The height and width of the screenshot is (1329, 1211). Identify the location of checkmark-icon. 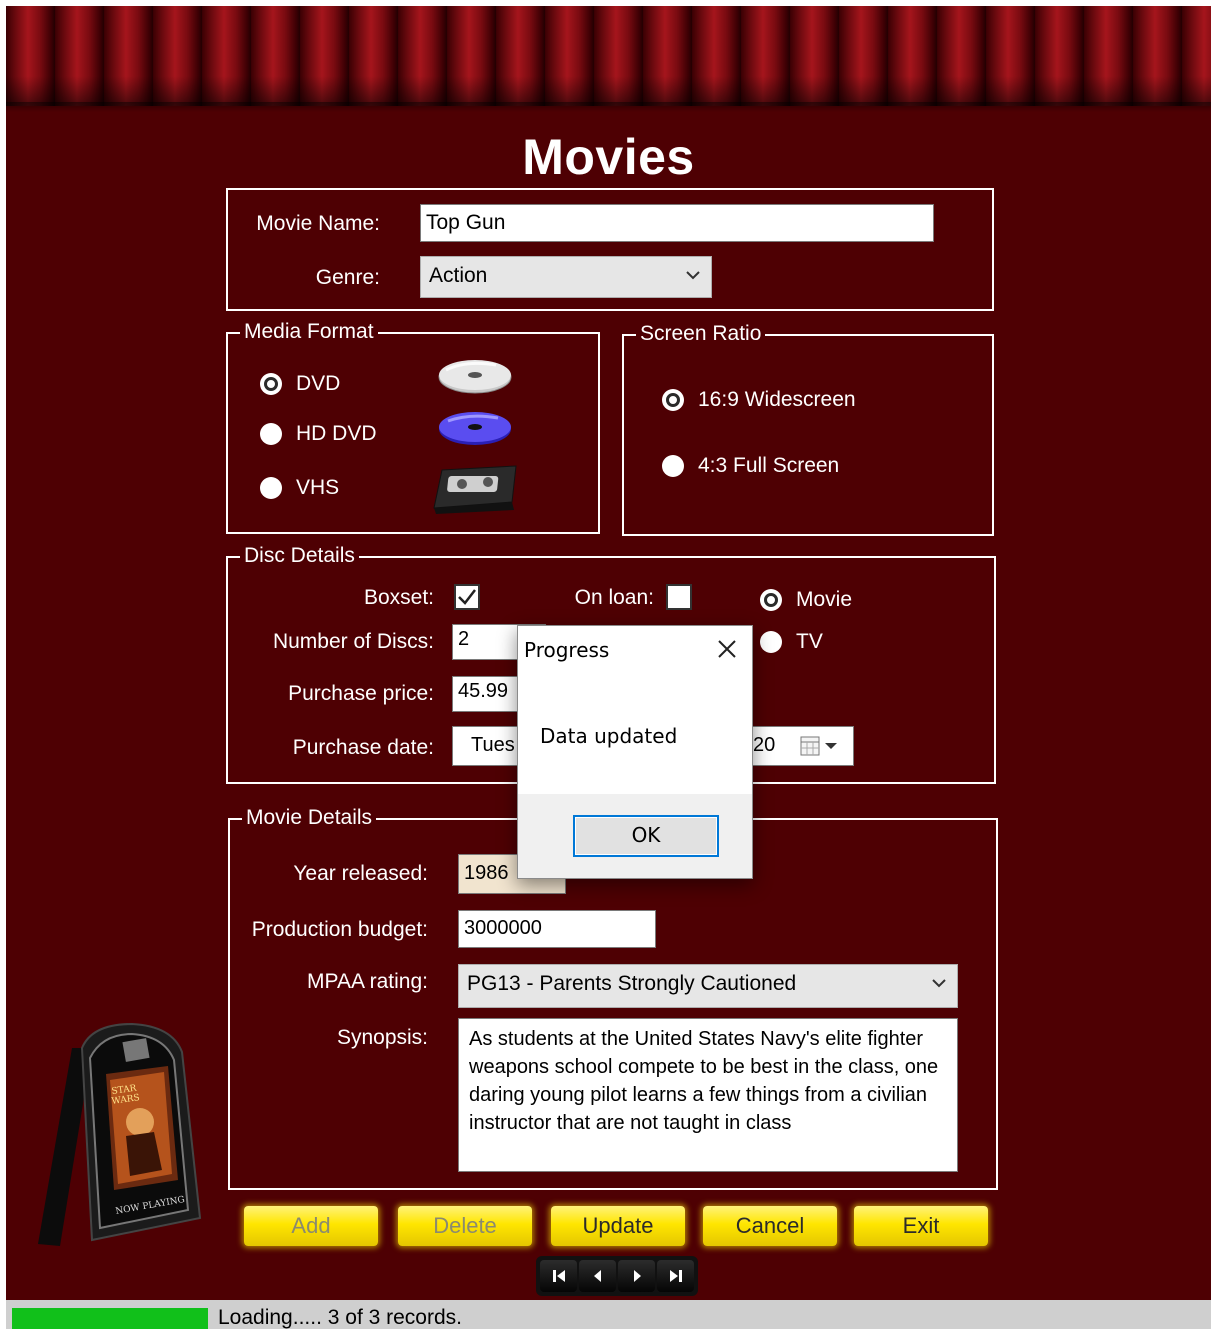
(467, 597).